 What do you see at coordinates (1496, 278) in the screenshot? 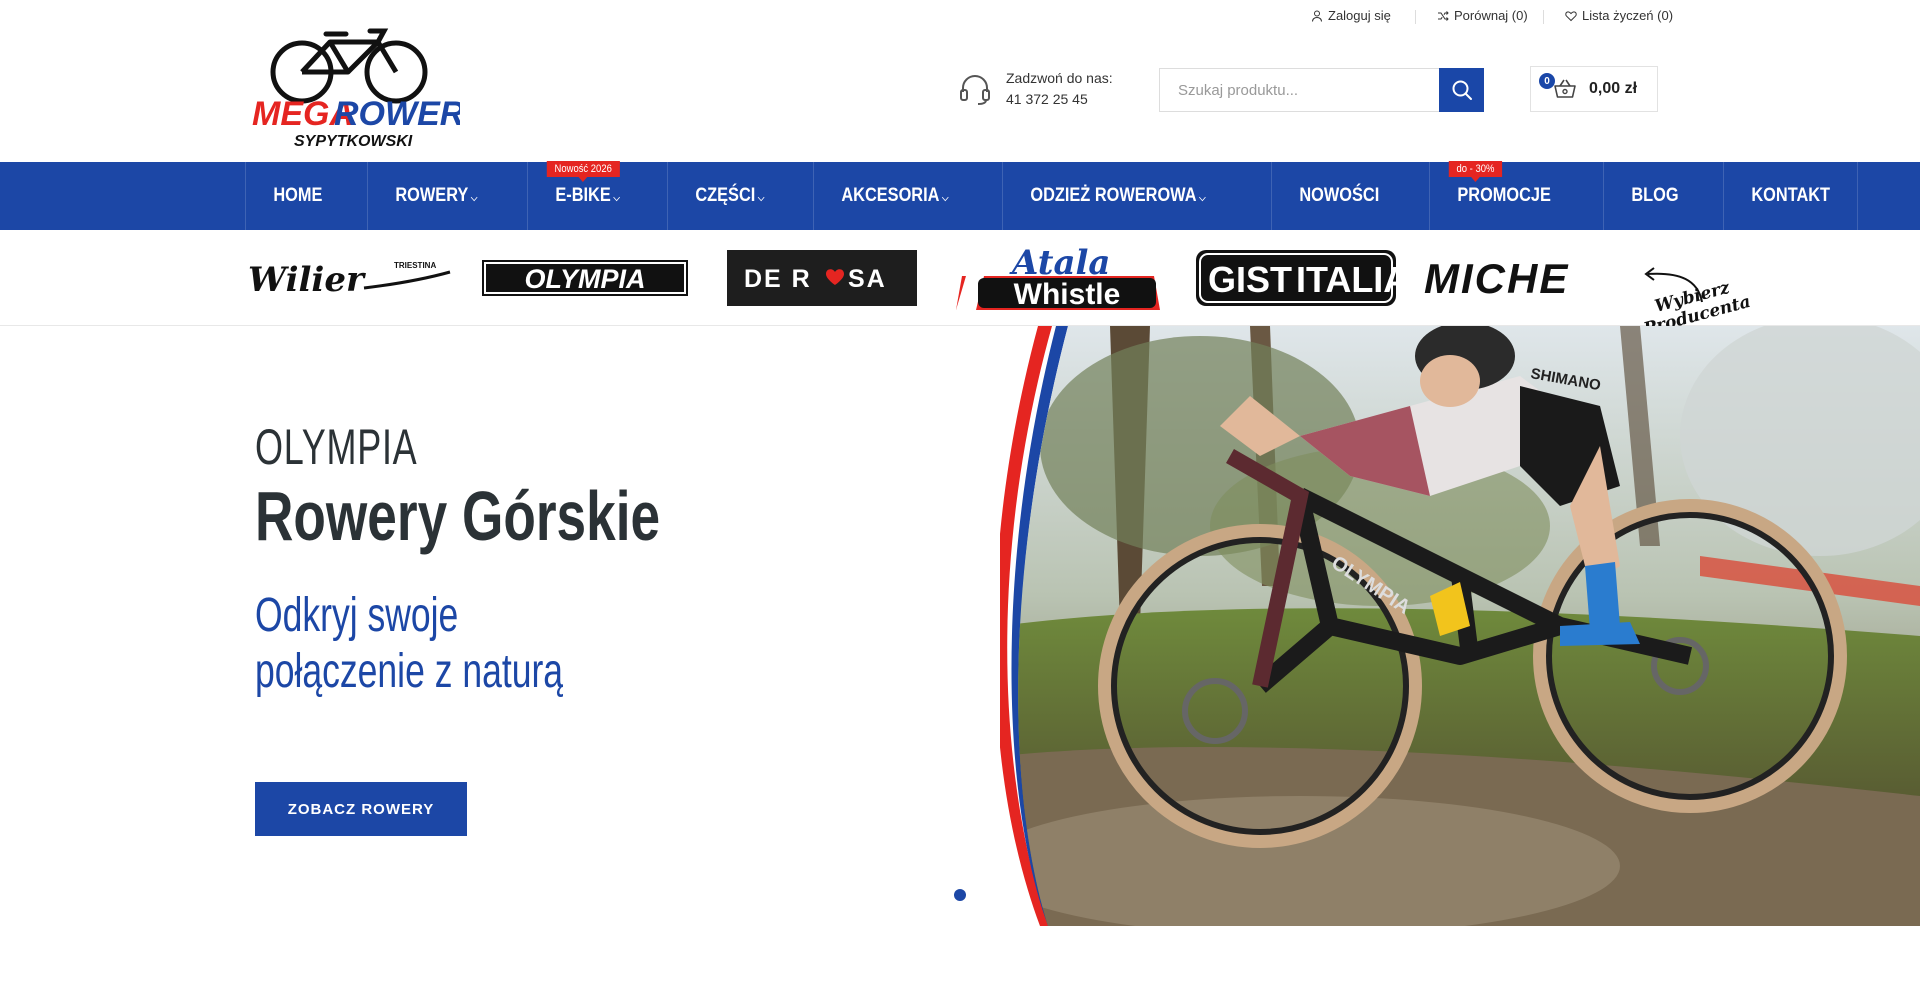
I see `brand-miche-text: MICHE` at bounding box center [1496, 278].